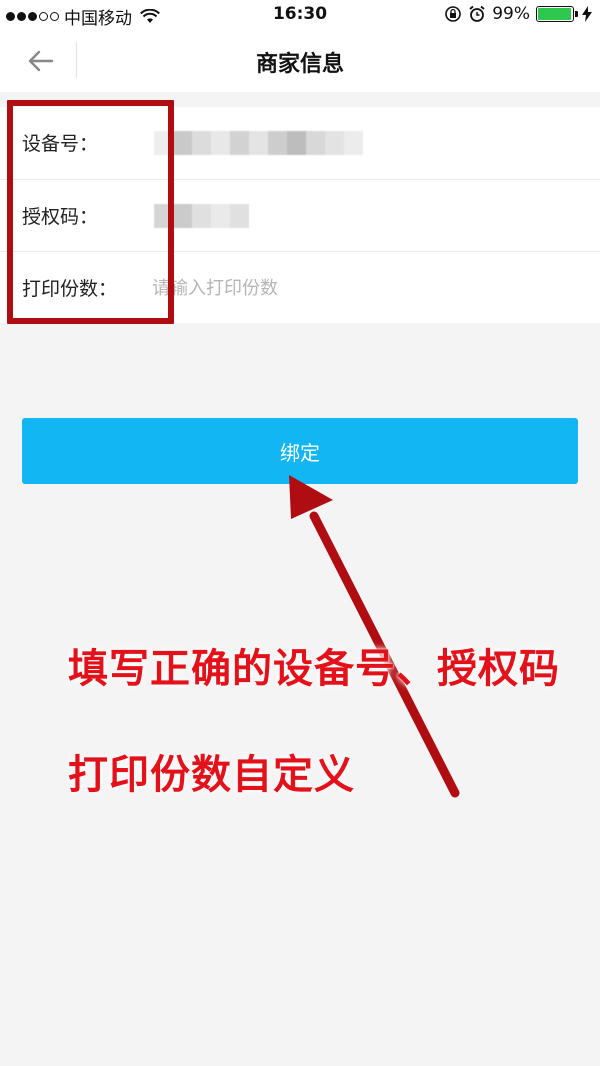  Describe the element at coordinates (362, 288) in the screenshot. I see `print-copies-input` at that location.